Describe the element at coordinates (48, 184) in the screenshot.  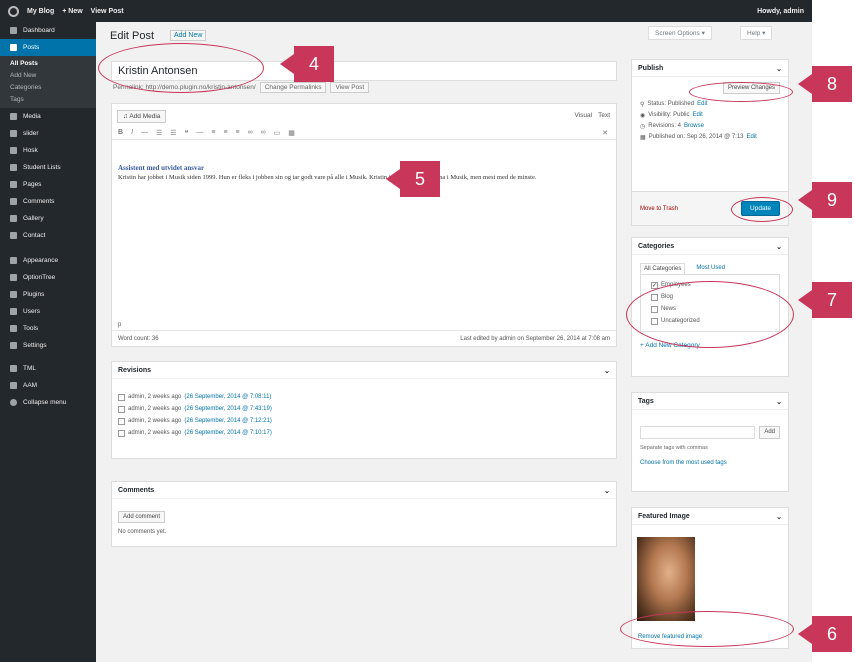
I see `menu-pages: Pages` at that location.